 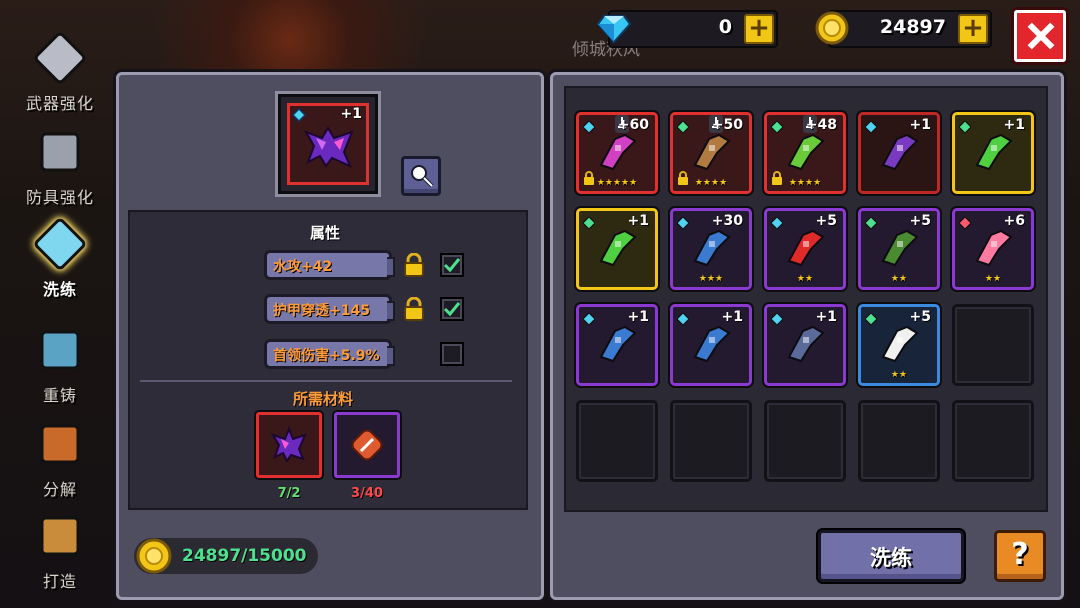 I want to click on diamond-gem-icon, so click(x=299, y=115).